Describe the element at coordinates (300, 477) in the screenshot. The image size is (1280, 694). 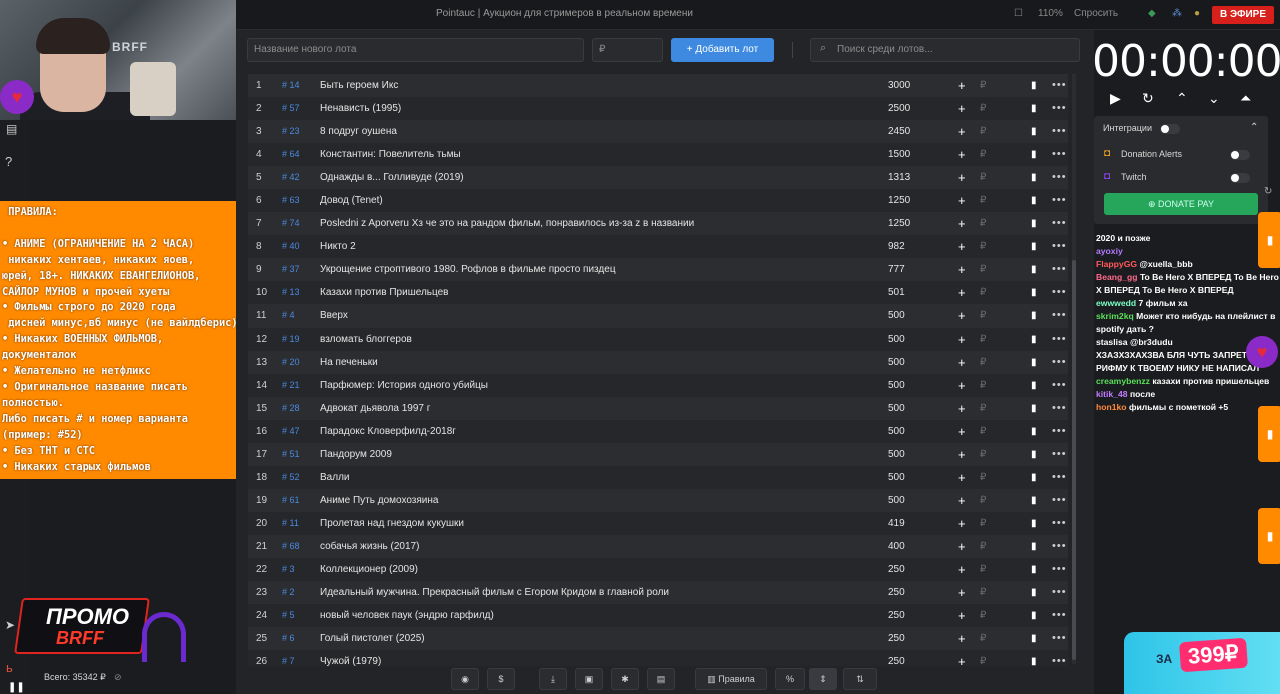
I see `lot-id: # 52` at that location.